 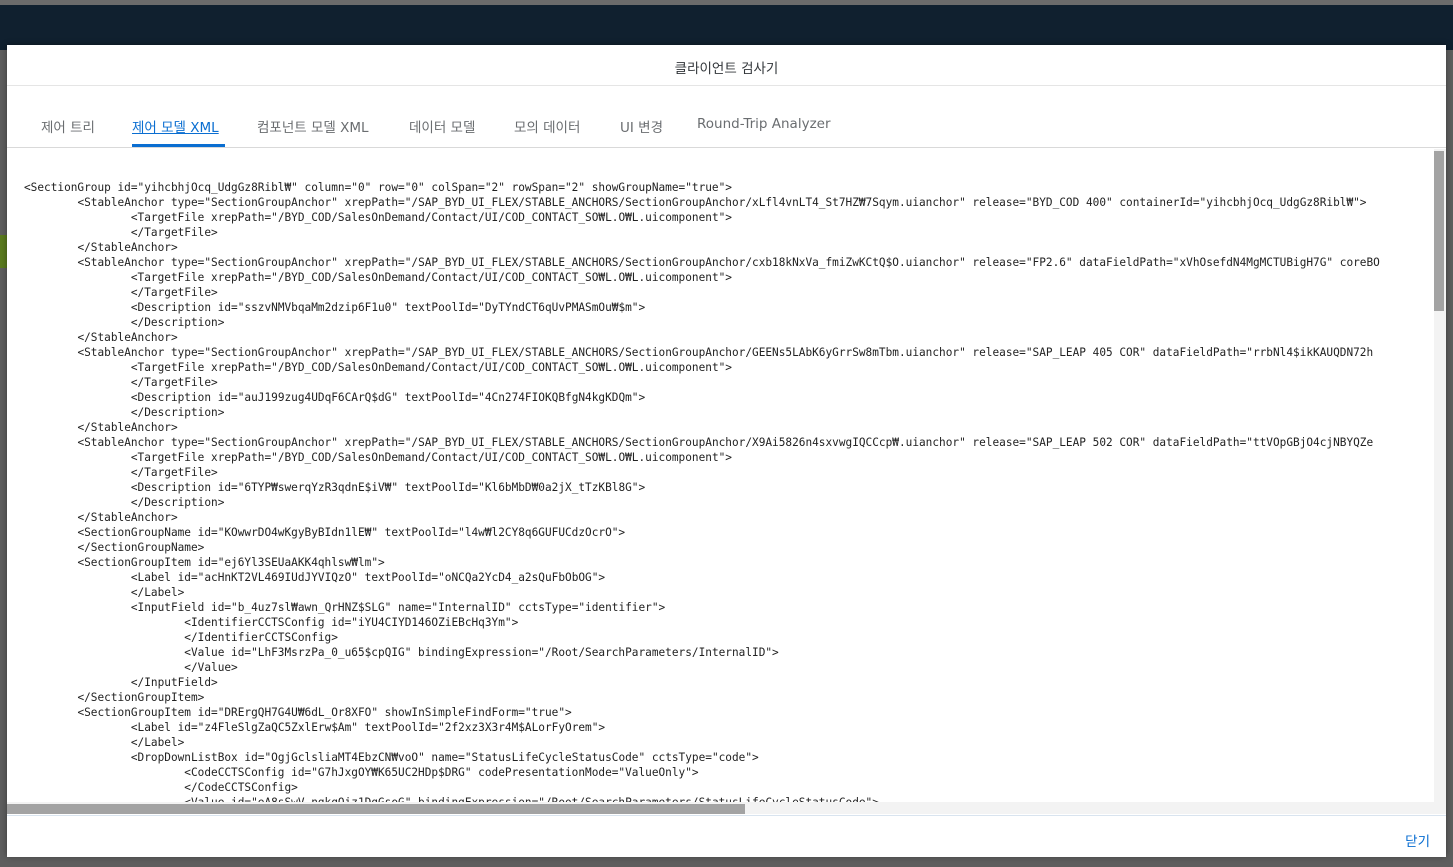 What do you see at coordinates (726, 25) in the screenshot?
I see `shell-bar` at bounding box center [726, 25].